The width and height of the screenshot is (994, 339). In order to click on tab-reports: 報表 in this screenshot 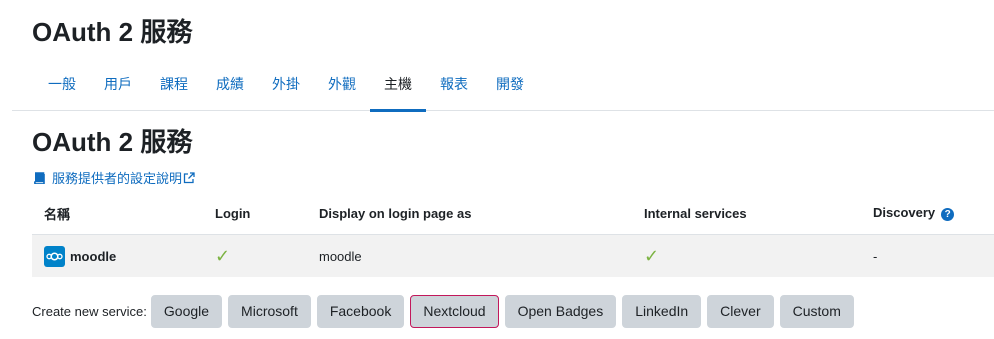, I will do `click(454, 87)`.